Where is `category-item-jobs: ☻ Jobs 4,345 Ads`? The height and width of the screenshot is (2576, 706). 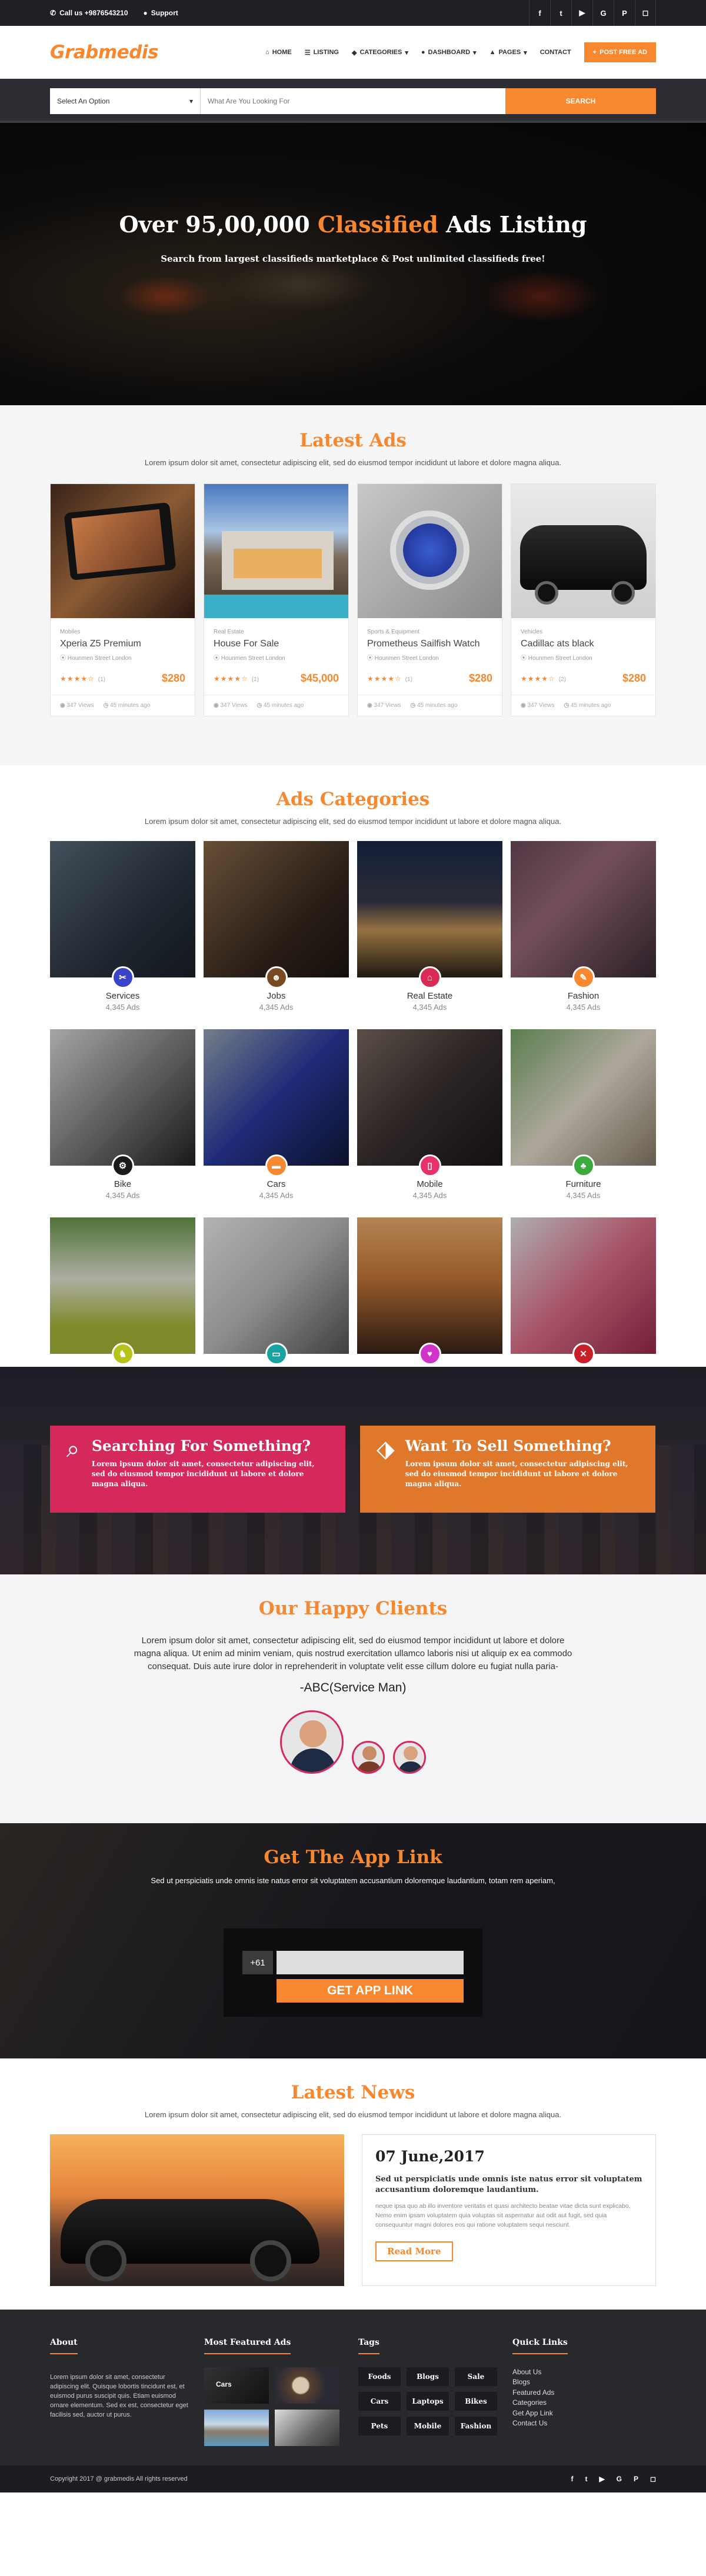 category-item-jobs: ☻ Jobs 4,345 Ads is located at coordinates (276, 926).